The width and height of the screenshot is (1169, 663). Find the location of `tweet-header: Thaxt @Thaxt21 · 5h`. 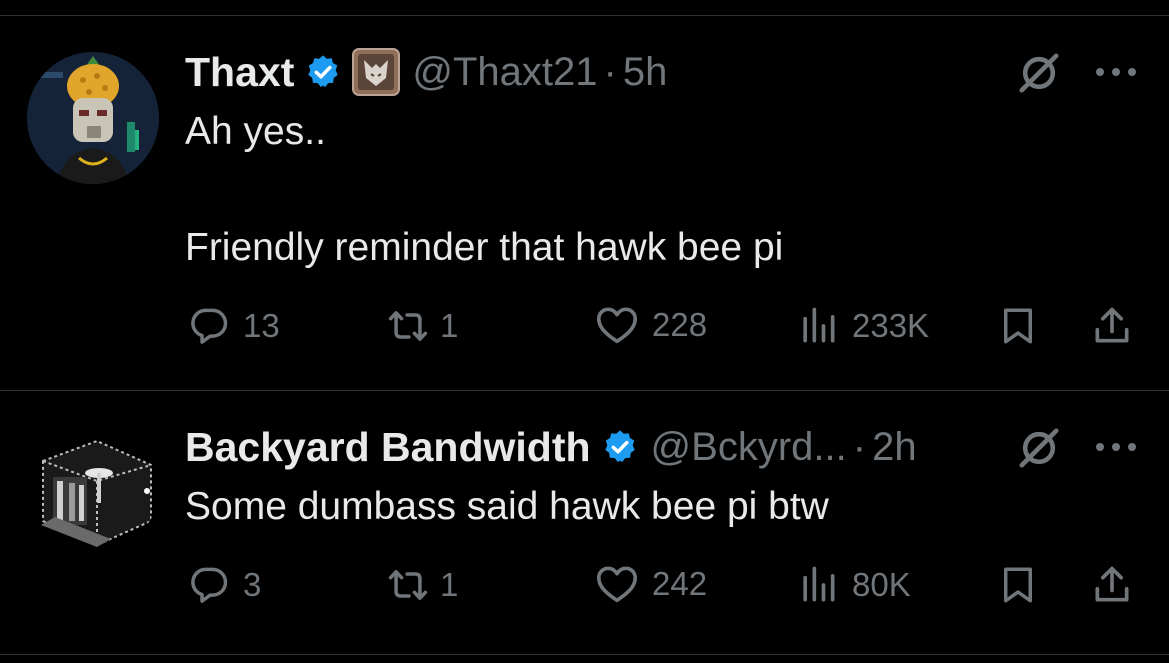

tweet-header: Thaxt @Thaxt21 · 5h is located at coordinates (426, 72).